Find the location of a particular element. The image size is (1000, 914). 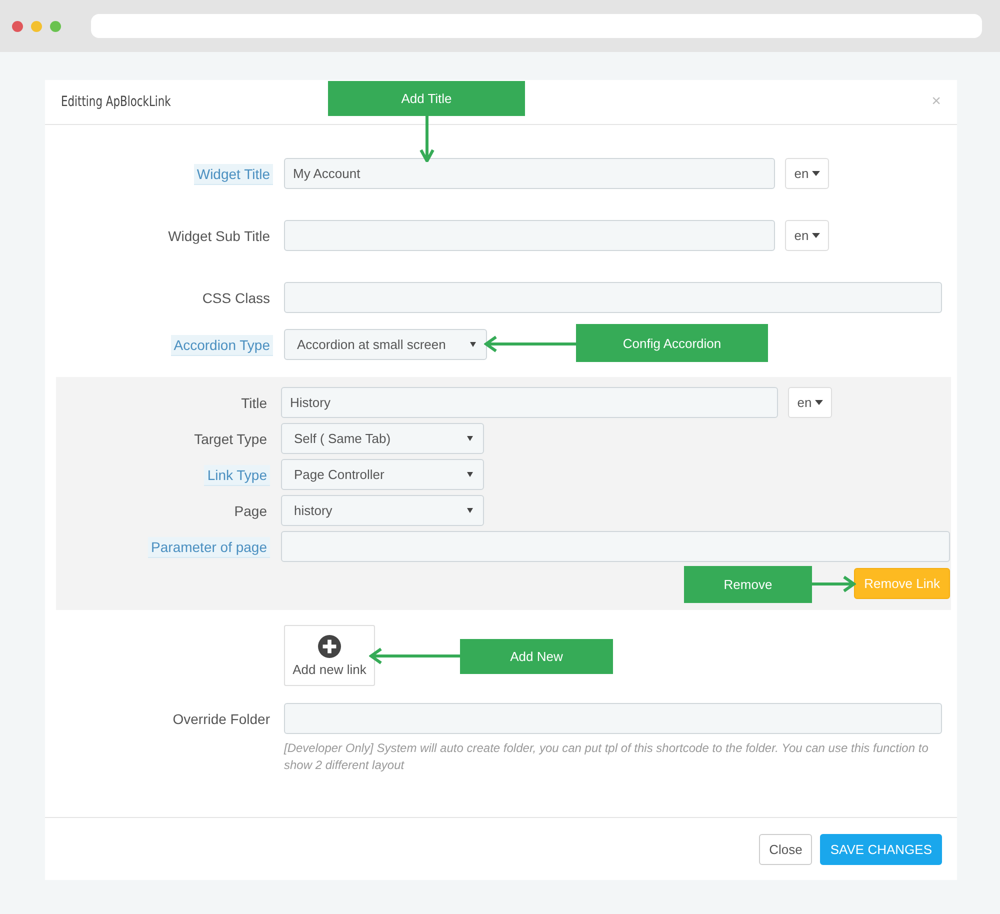

field-label: Widget Sub Title is located at coordinates (219, 236).